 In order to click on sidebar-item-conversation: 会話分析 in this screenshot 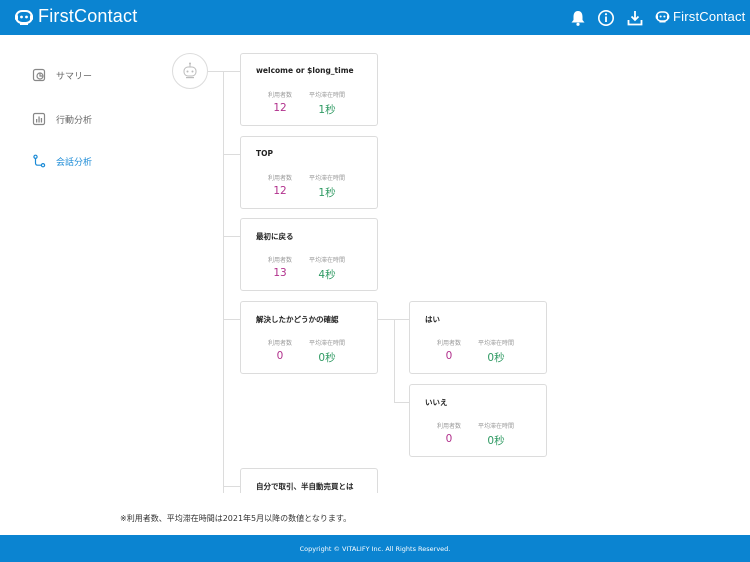, I will do `click(62, 161)`.